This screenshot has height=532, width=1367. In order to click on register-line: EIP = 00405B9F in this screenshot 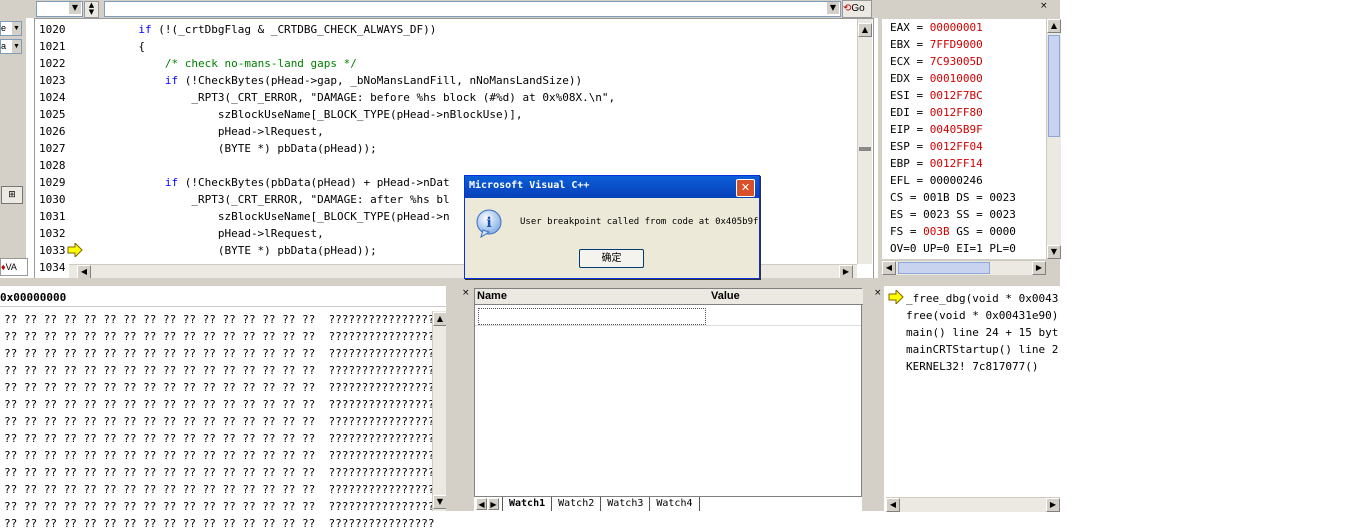, I will do `click(972, 129)`.